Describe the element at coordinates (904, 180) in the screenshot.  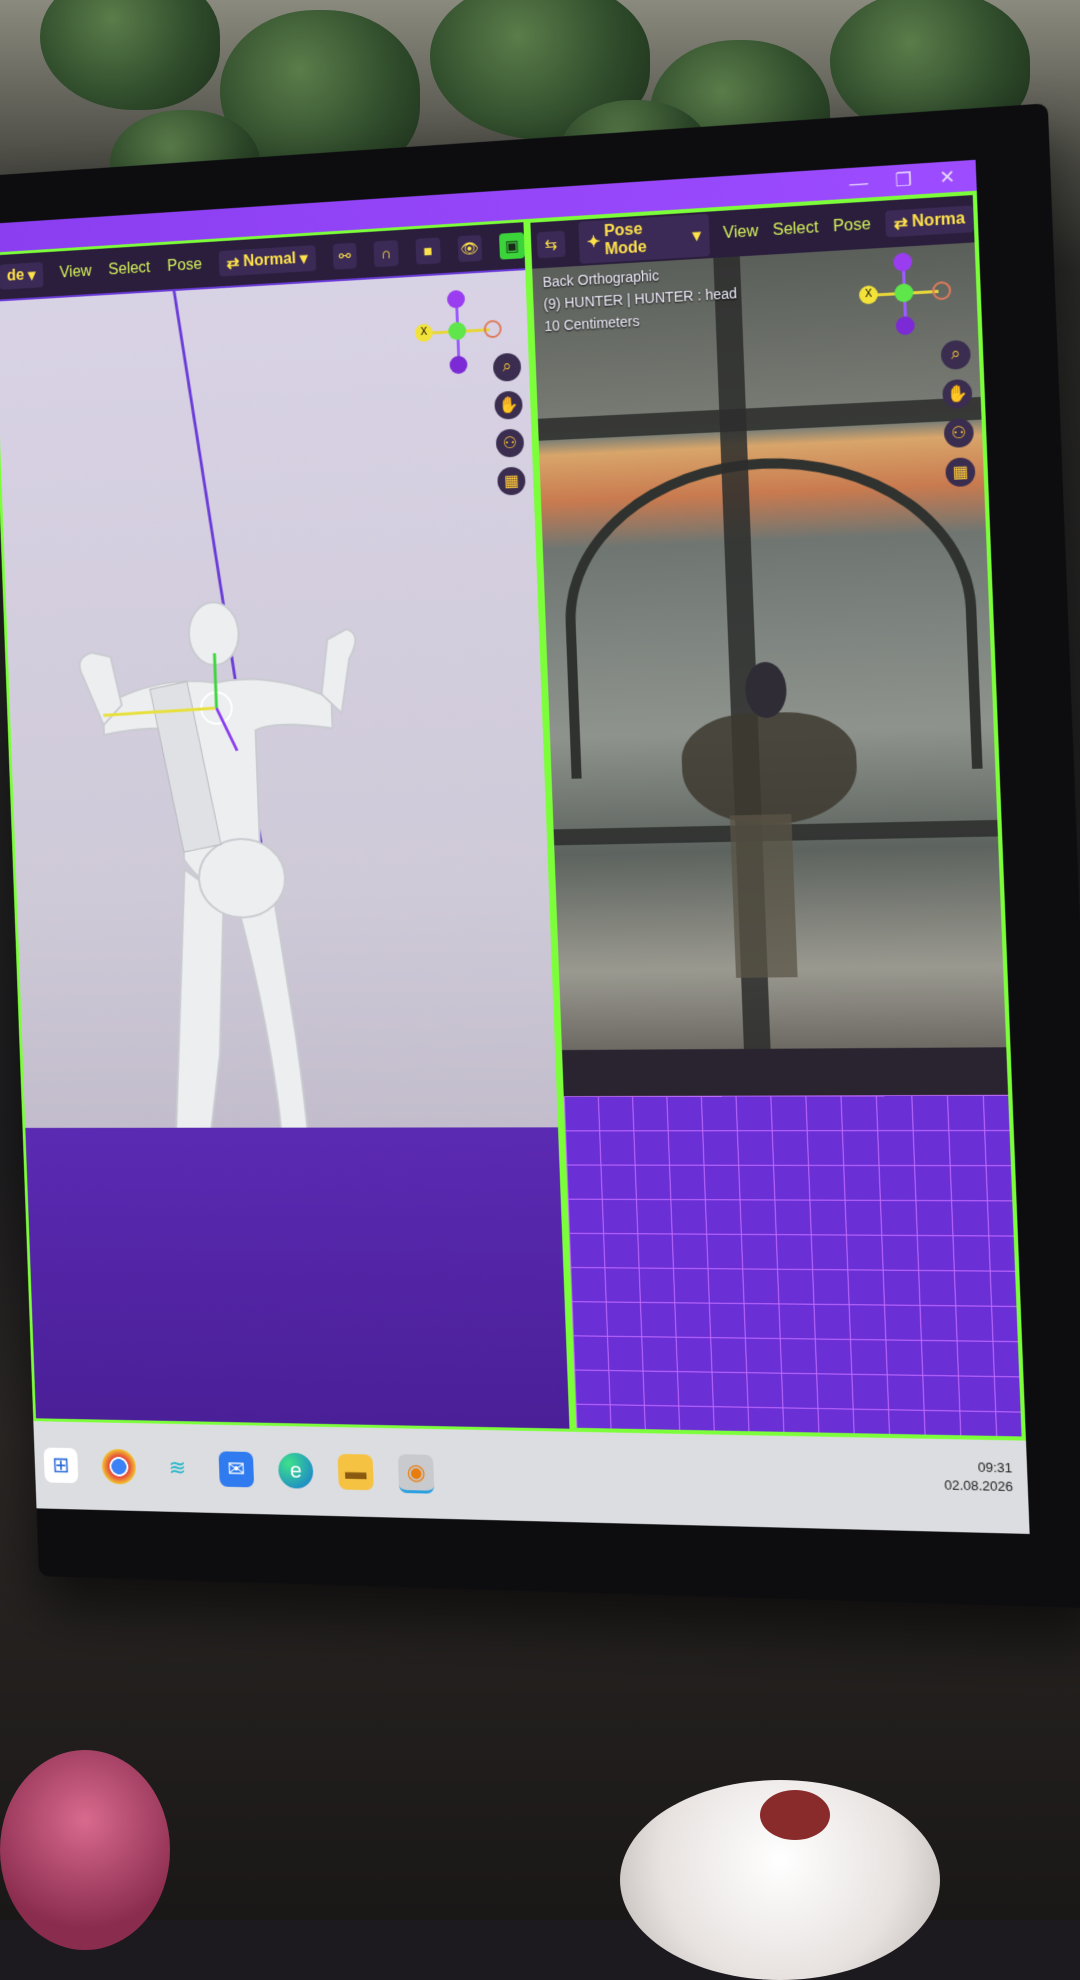
I see `maximize-button: ❐` at that location.